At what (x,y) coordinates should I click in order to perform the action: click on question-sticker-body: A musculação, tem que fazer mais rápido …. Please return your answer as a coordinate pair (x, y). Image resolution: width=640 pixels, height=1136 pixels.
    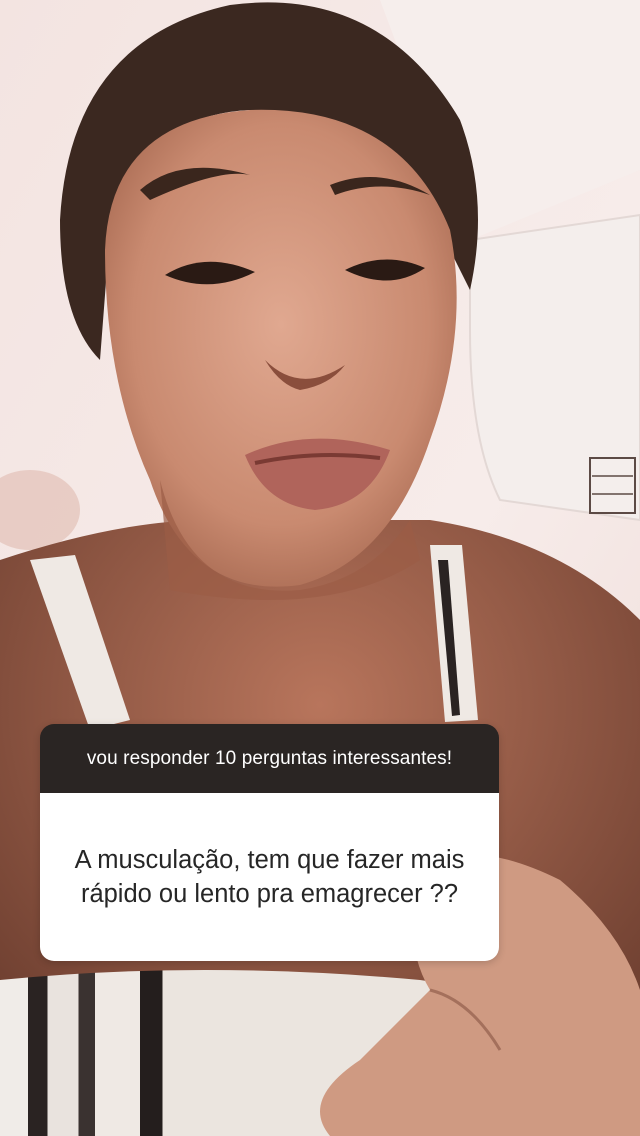
    Looking at the image, I should click on (269, 877).